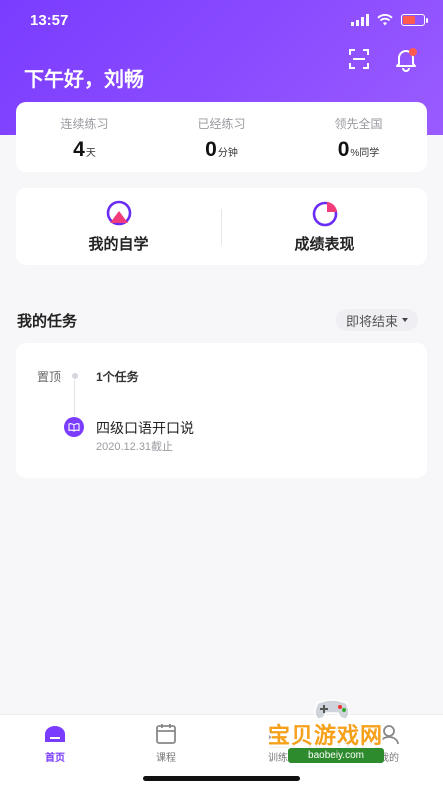 This screenshot has width=443, height=788. What do you see at coordinates (55, 743) in the screenshot?
I see `nav-item-home: 首页` at bounding box center [55, 743].